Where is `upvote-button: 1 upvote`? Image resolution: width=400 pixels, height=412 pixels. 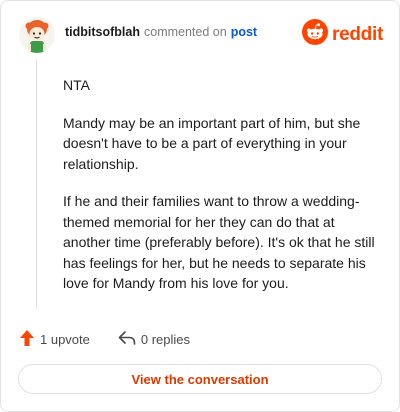
upvote-button: 1 upvote is located at coordinates (54, 339).